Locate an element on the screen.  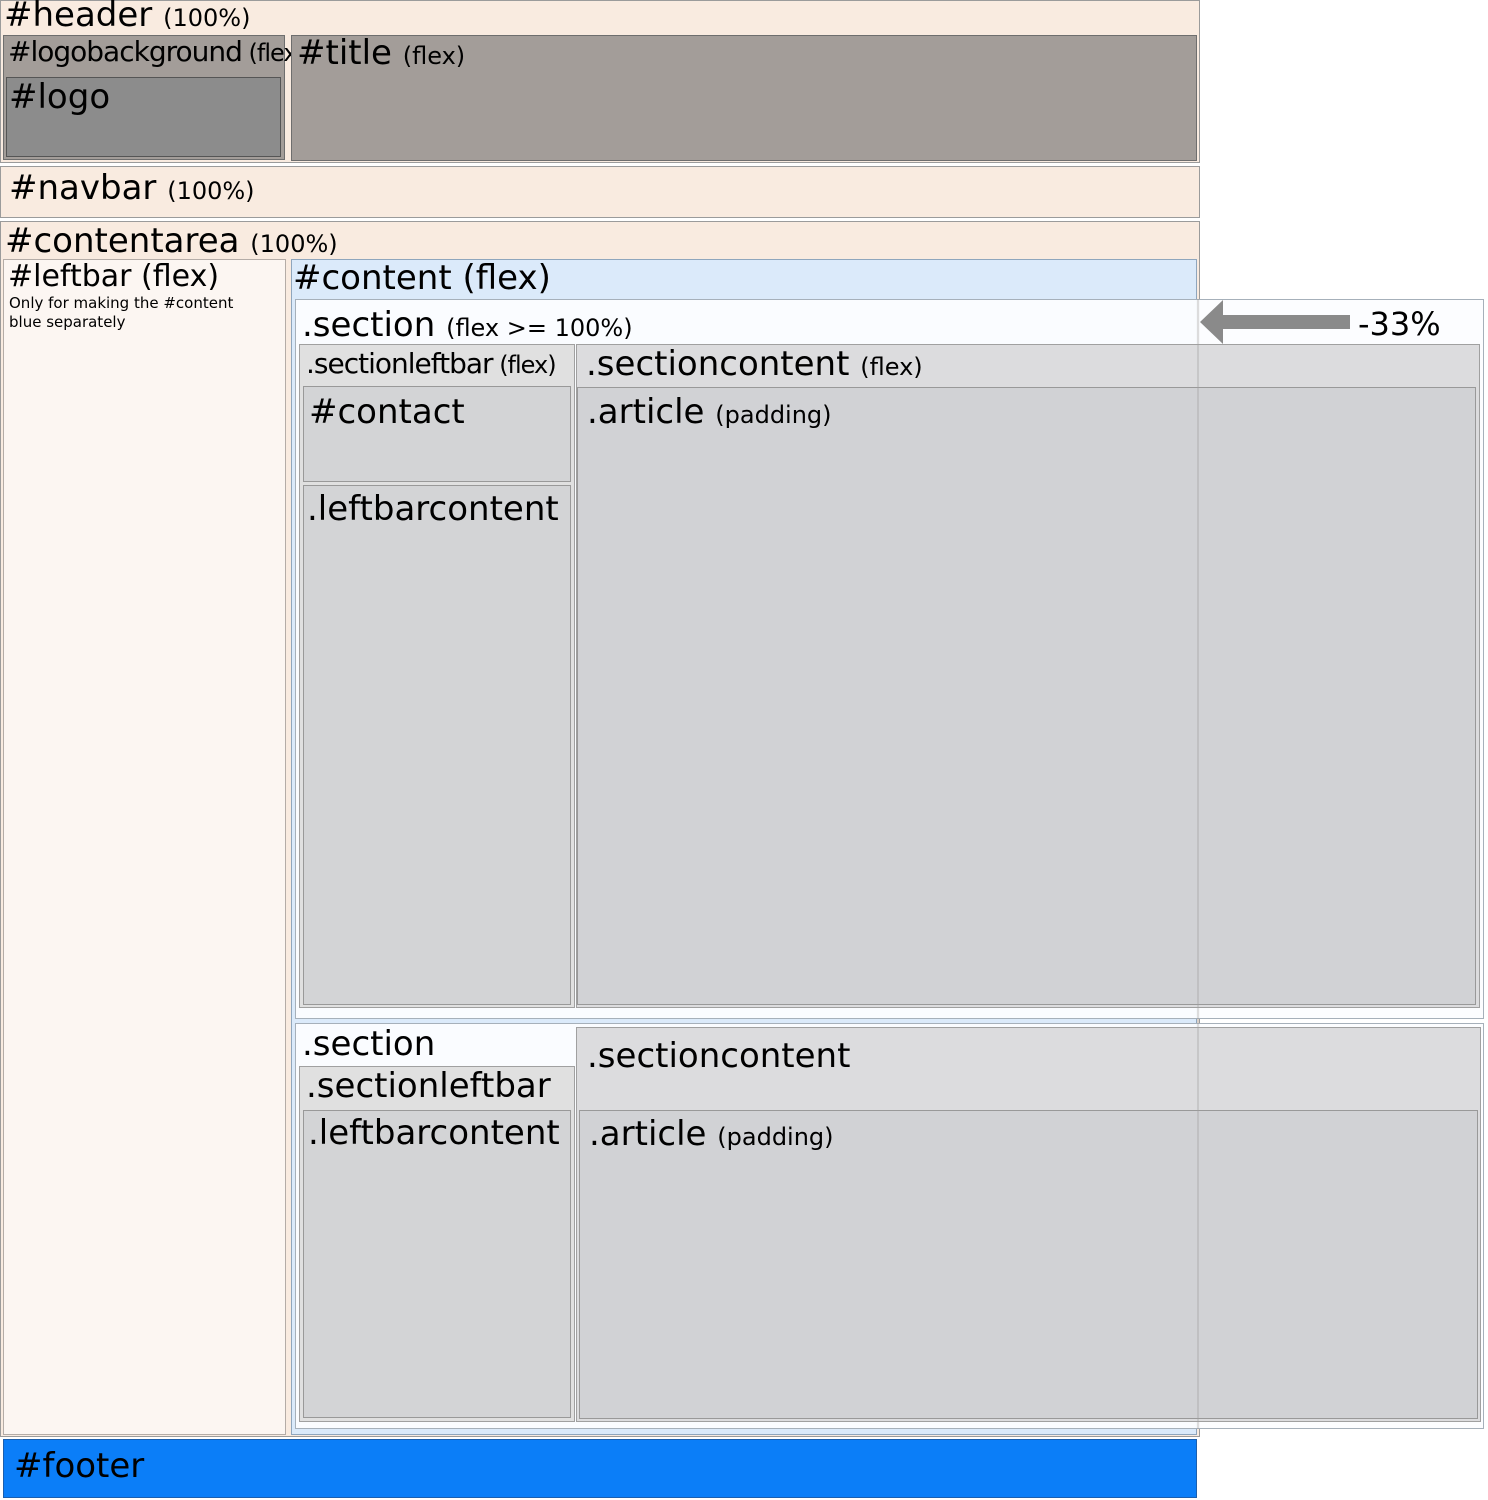
section1-article-label: .article (padding) is located at coordinates (709, 412).